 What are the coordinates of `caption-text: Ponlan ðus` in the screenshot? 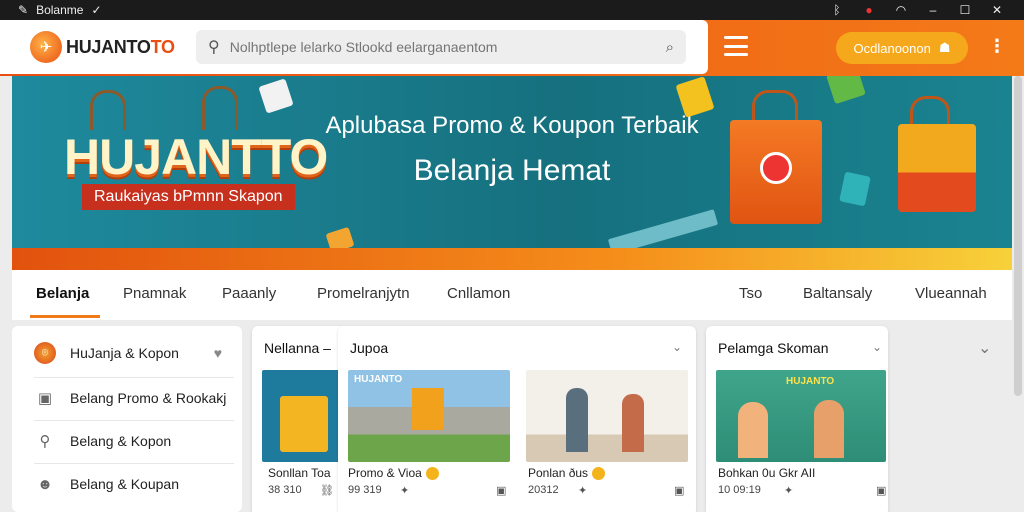 It's located at (558, 473).